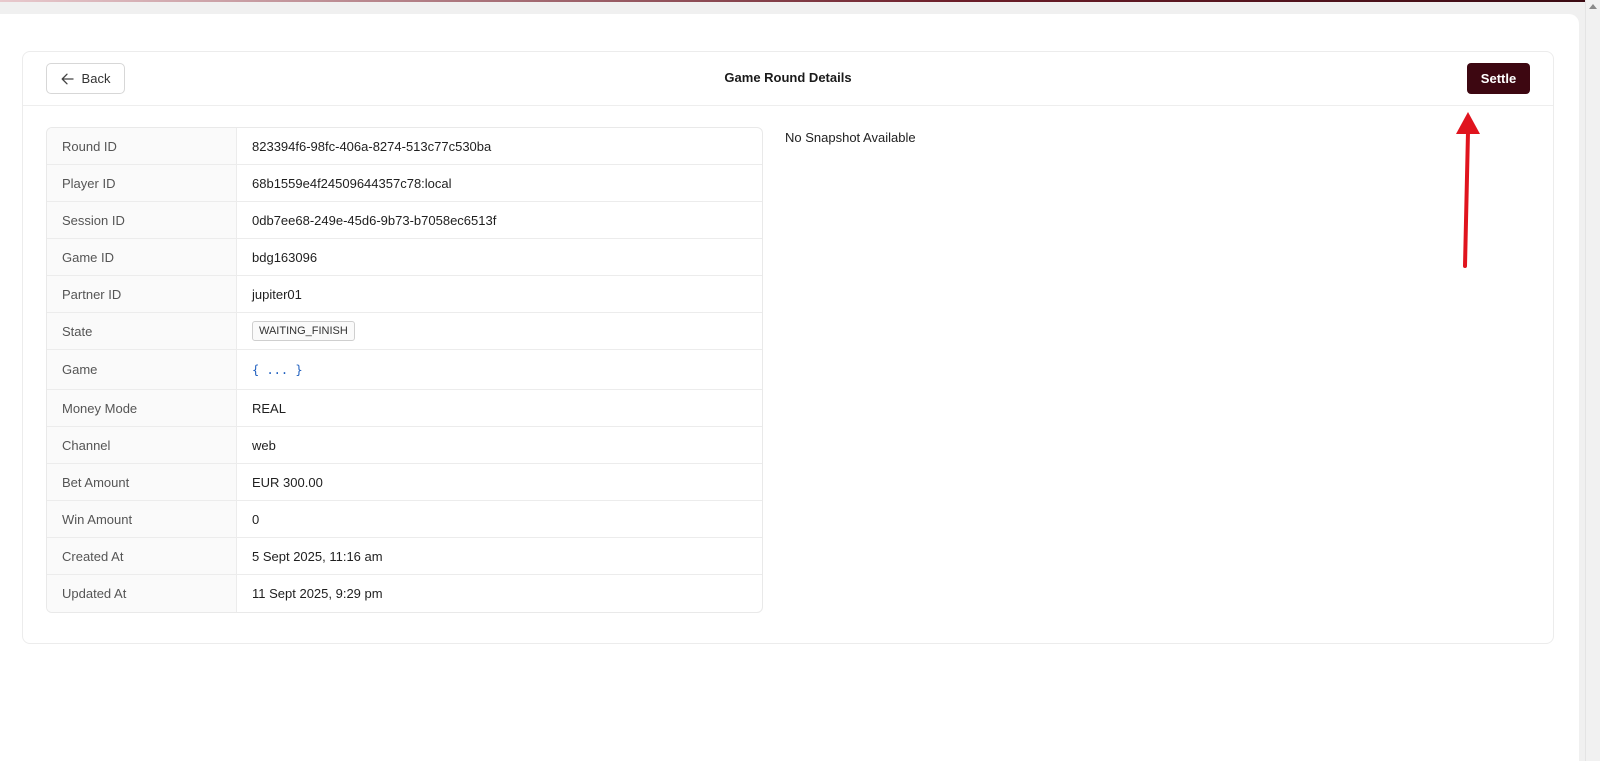  Describe the element at coordinates (499, 146) in the screenshot. I see `row-value-round-id: 823394f6-98fc-406a-8274-513c77c530ba` at that location.